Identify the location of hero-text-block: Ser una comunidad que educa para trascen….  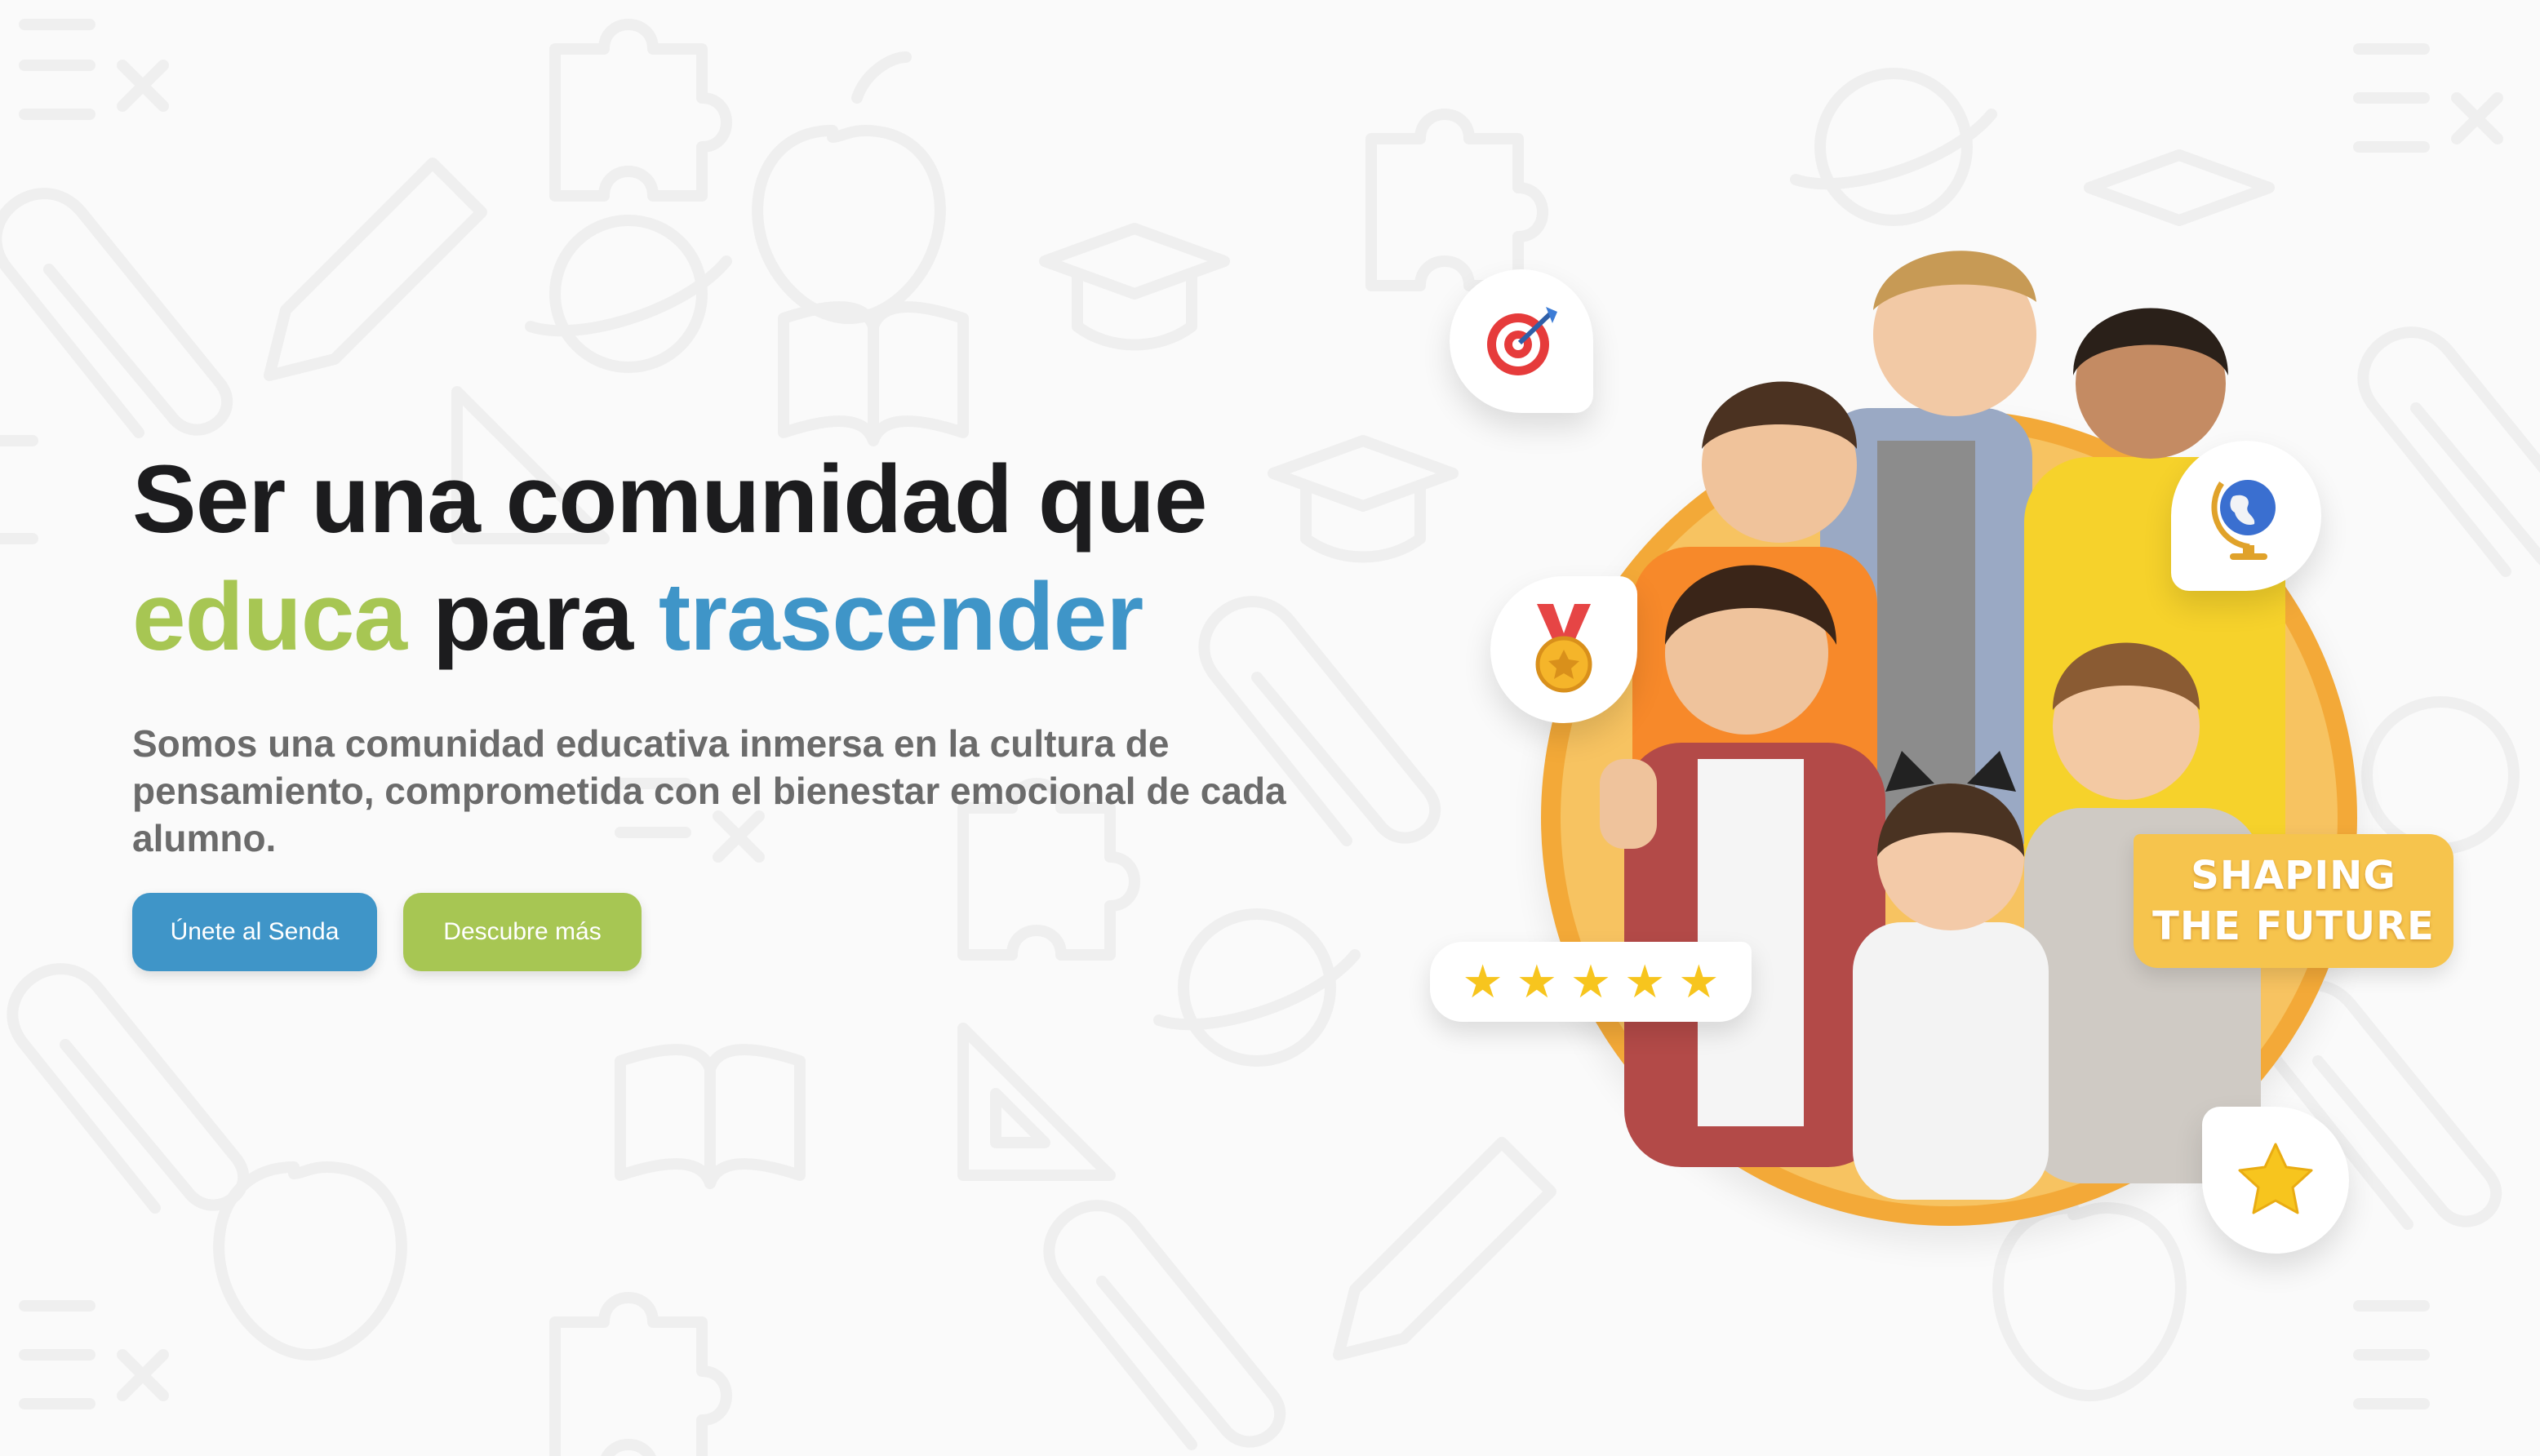
(768, 652).